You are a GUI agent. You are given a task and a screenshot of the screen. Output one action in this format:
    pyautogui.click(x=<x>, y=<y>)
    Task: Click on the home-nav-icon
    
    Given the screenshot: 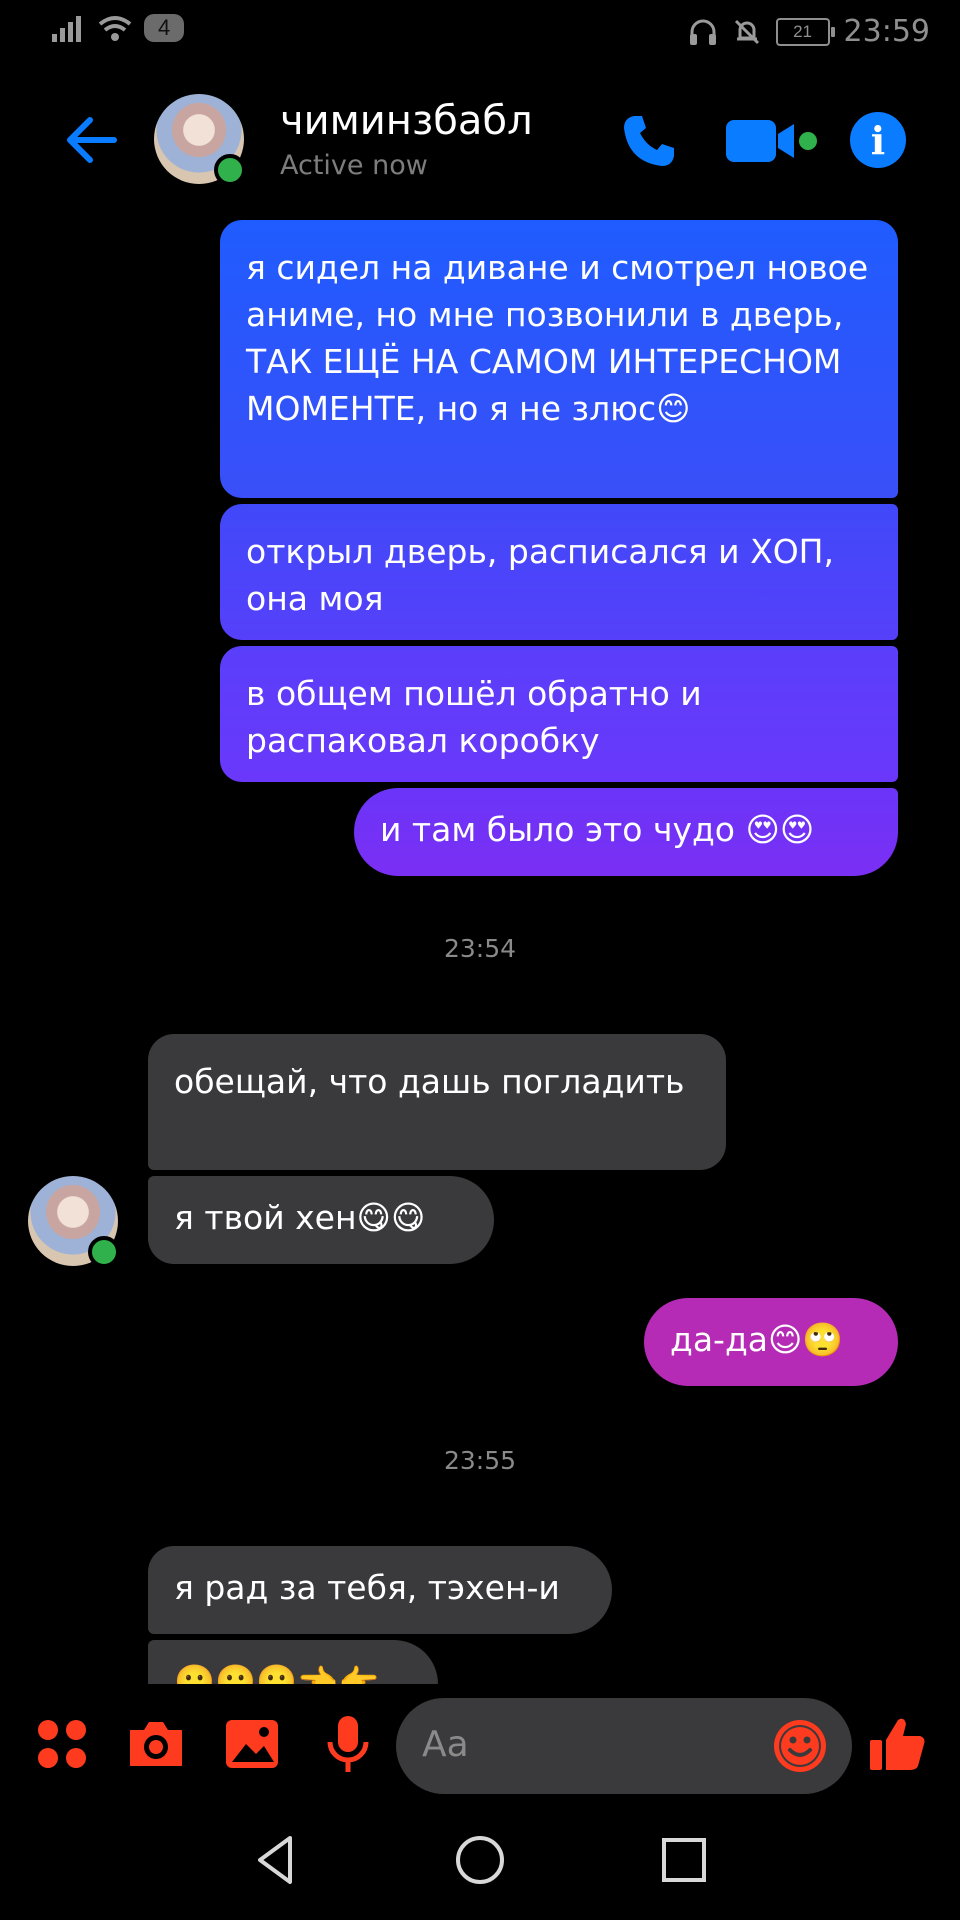 What is the action you would take?
    pyautogui.click(x=480, y=1860)
    